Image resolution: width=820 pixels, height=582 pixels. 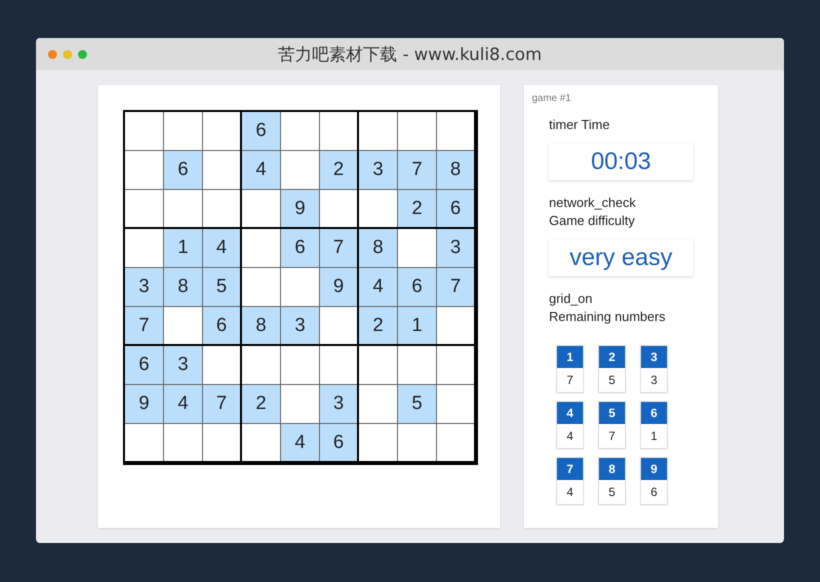 I want to click on number-tile: 1 7, so click(x=570, y=369).